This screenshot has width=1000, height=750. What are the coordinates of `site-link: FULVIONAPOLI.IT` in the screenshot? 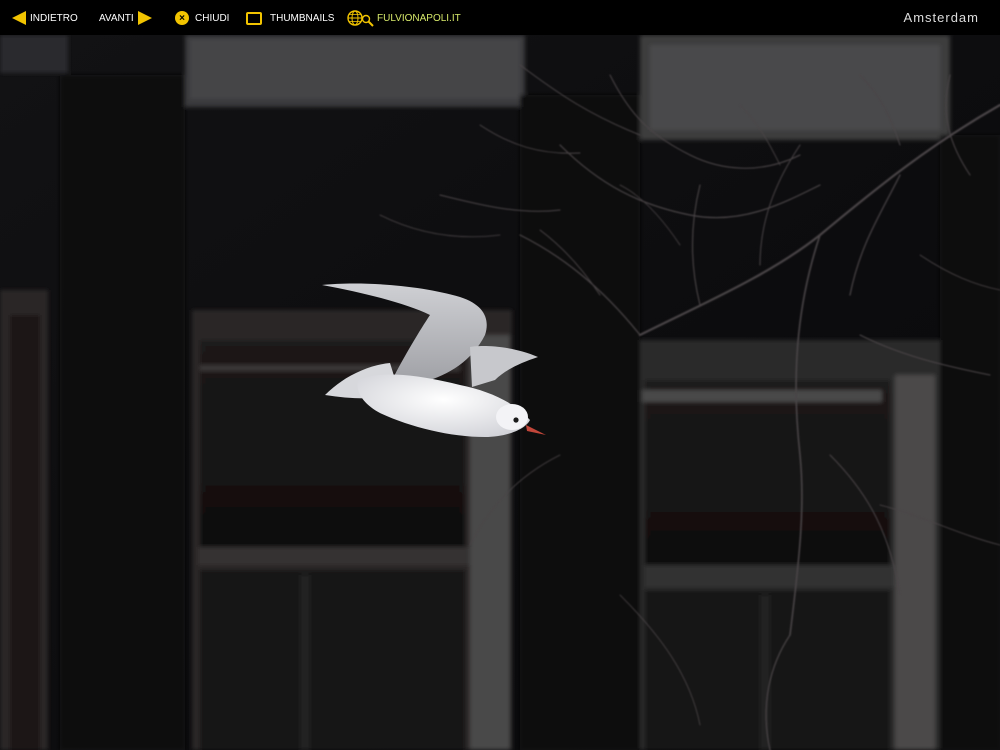 It's located at (404, 18).